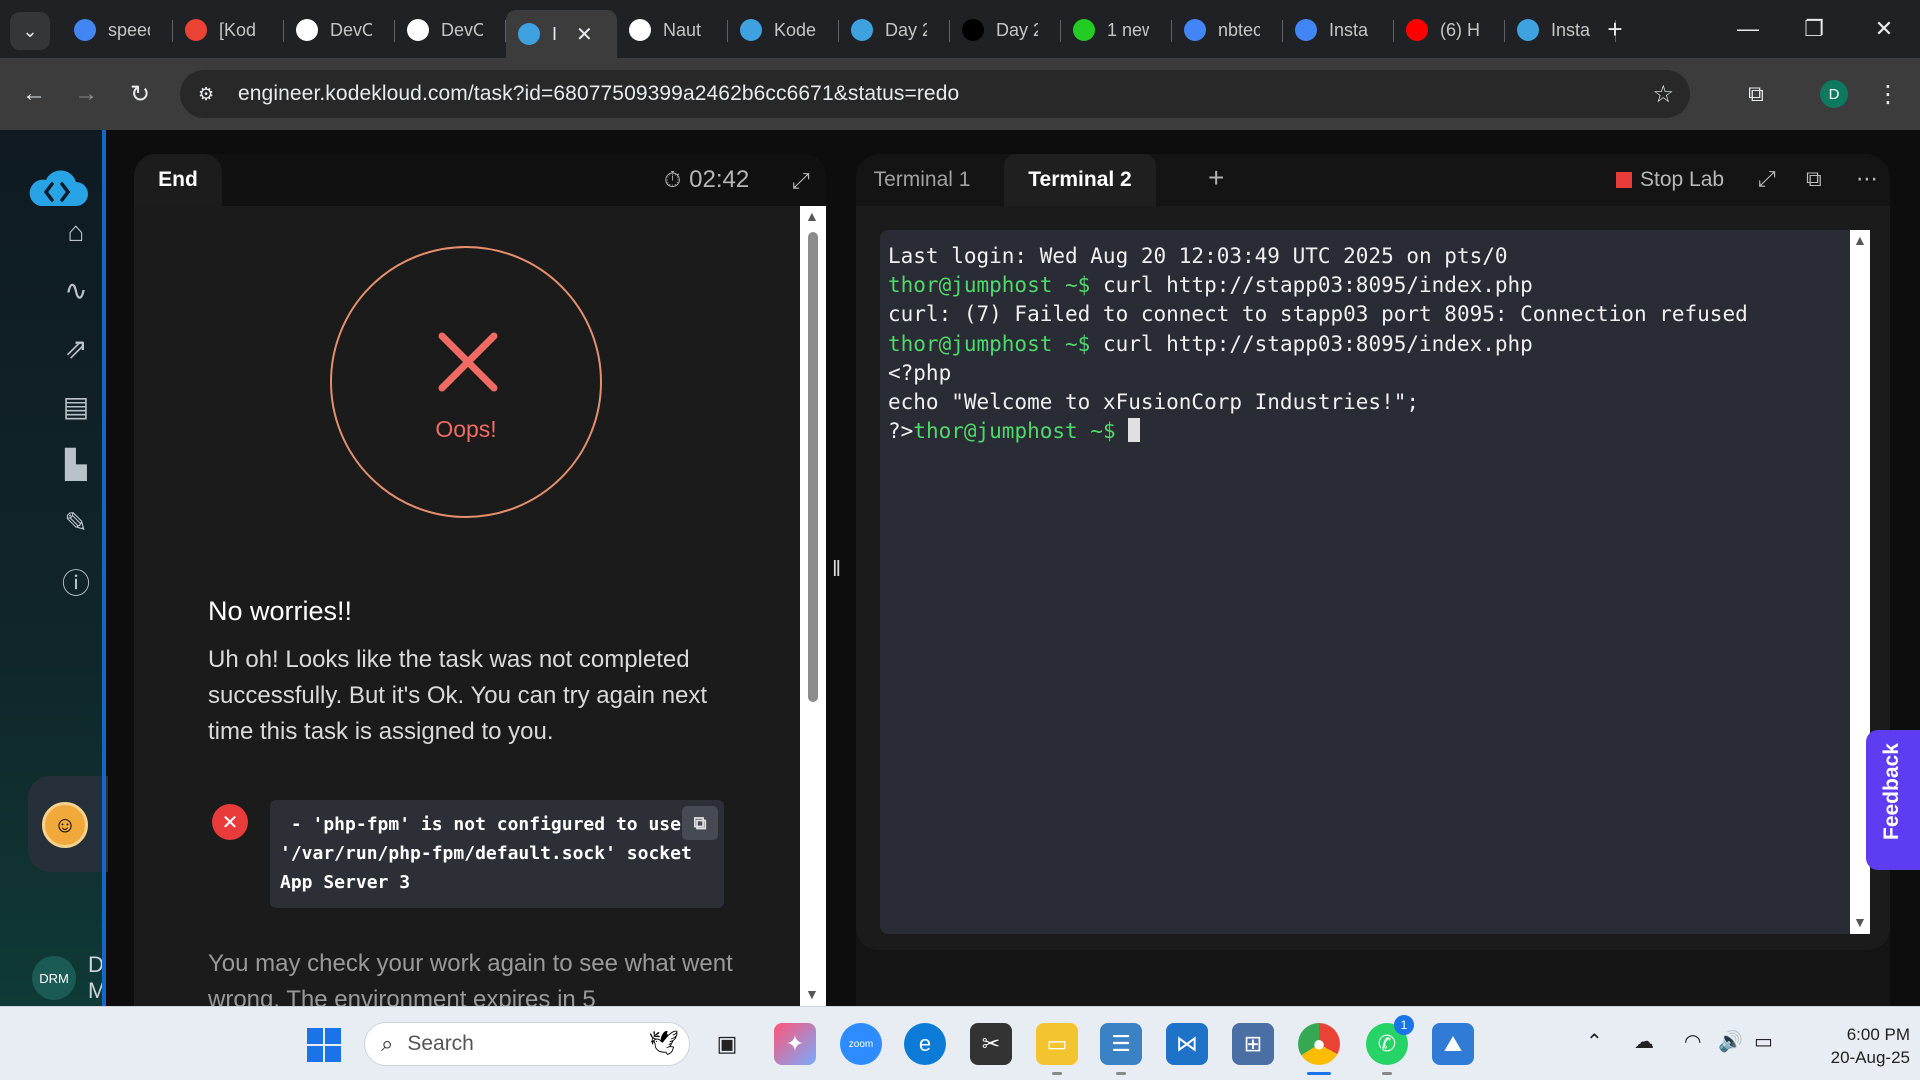 The height and width of the screenshot is (1080, 1920). What do you see at coordinates (1663, 94) in the screenshot?
I see `bookmark-star-icon: ☆` at bounding box center [1663, 94].